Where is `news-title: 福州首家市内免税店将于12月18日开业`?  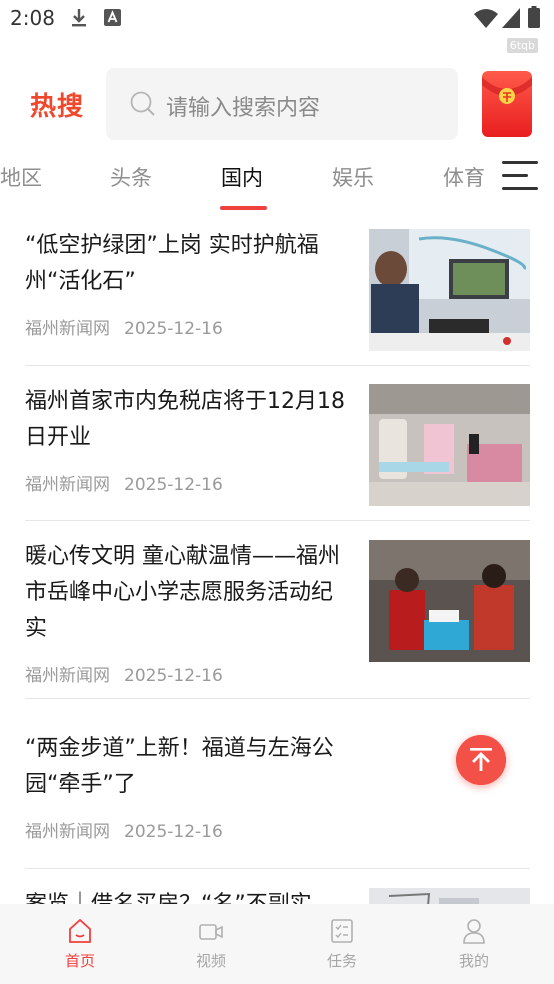
news-title: 福州首家市内免税店将于12月18日开业 is located at coordinates (185, 419).